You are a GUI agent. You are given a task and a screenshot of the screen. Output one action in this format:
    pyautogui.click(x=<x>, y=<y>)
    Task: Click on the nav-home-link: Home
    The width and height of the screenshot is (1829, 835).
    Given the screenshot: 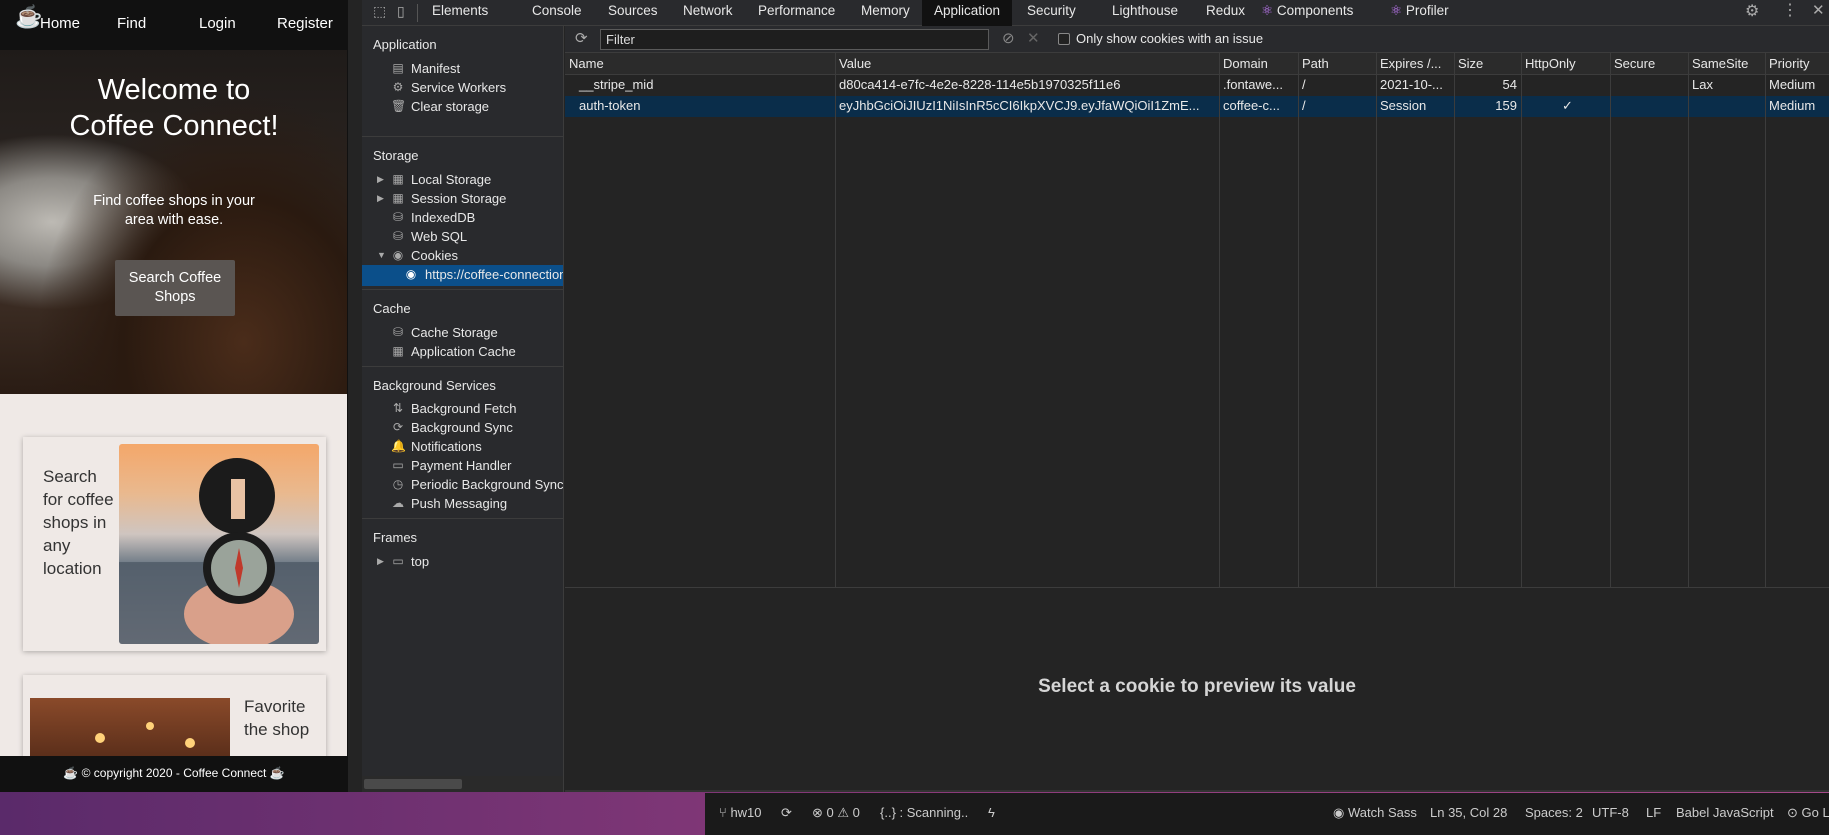 What is the action you would take?
    pyautogui.click(x=60, y=23)
    